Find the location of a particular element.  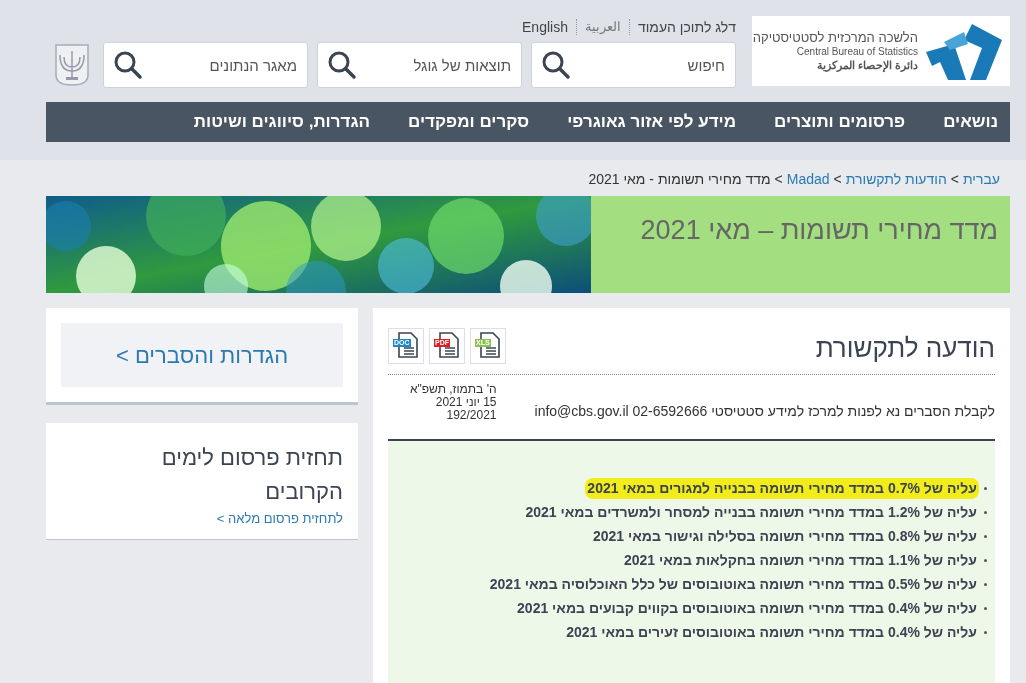

search-field: חיפוש is located at coordinates (633, 65).